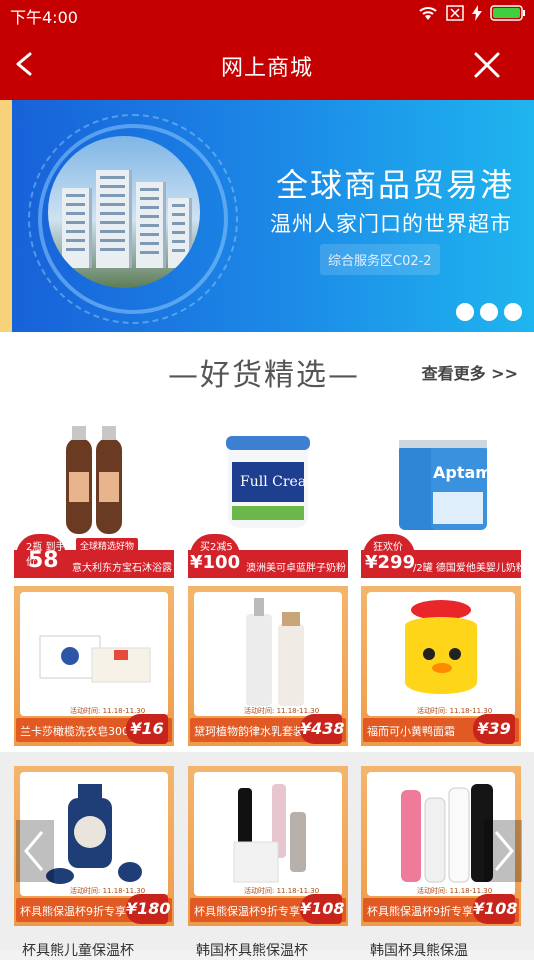 The height and width of the screenshot is (960, 534). Describe the element at coordinates (470, 372) in the screenshot. I see `see-more-link: 查看更多 >>` at that location.